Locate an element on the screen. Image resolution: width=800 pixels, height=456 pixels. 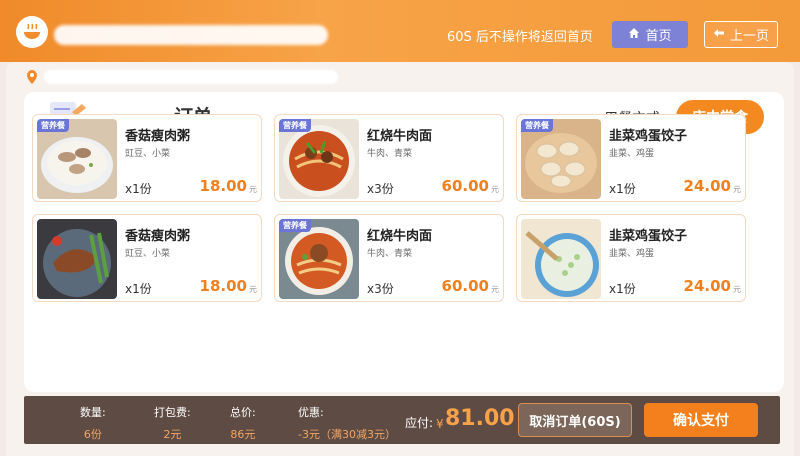
home-button: 首页 is located at coordinates (650, 34).